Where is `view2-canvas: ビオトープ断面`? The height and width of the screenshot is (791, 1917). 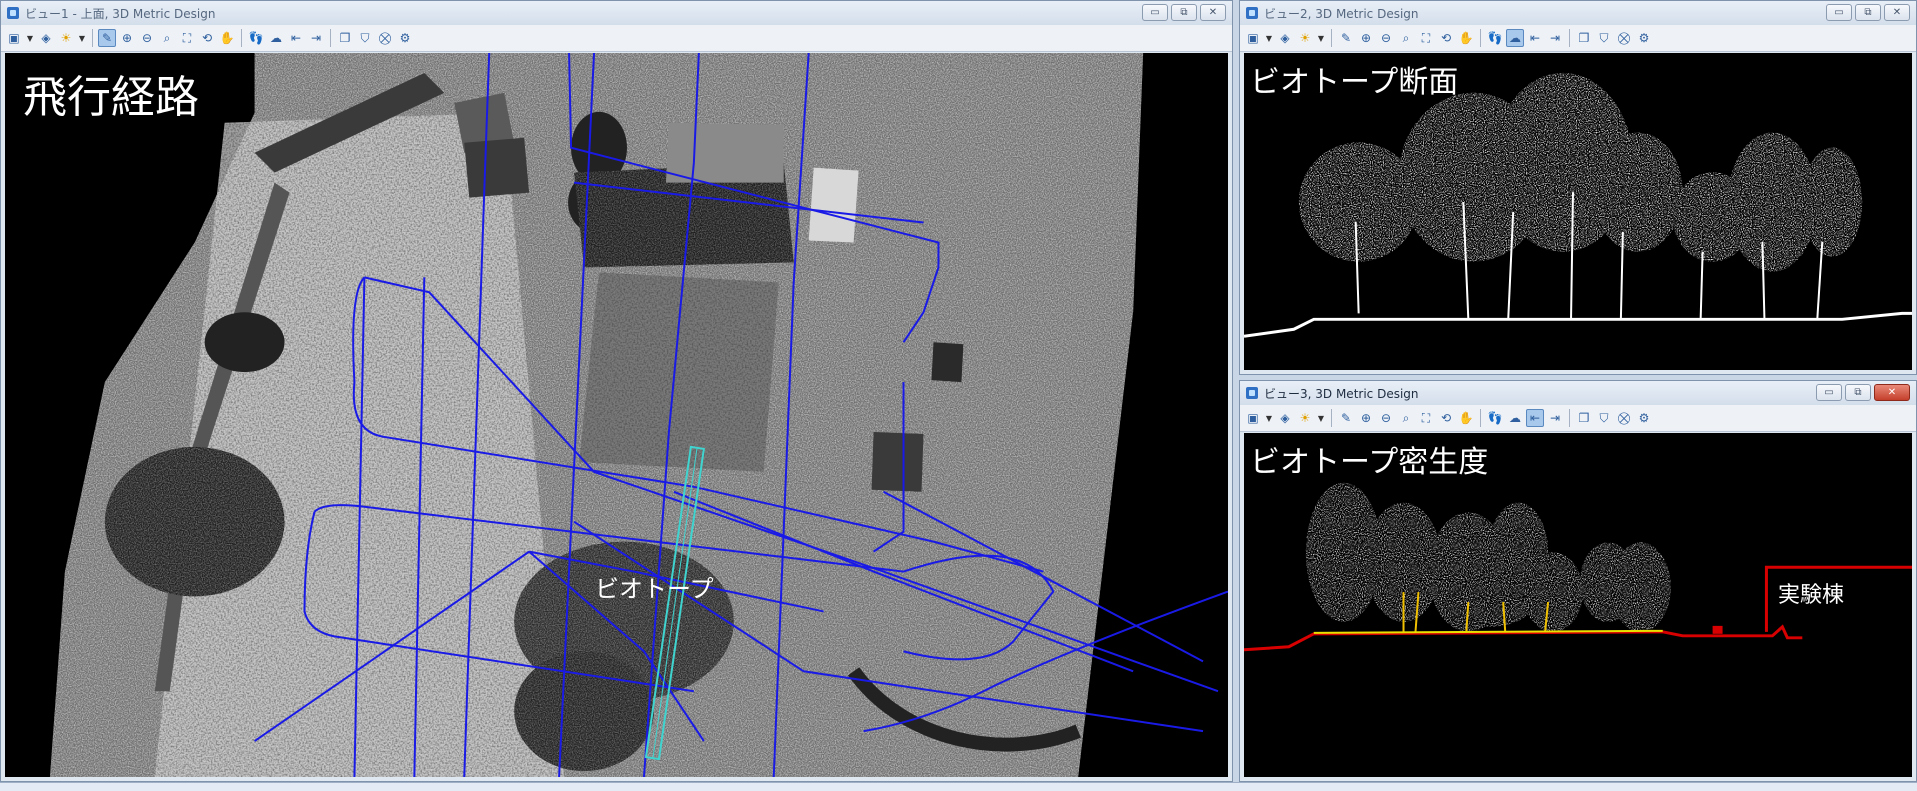 view2-canvas: ビオトープ断面 is located at coordinates (1578, 211).